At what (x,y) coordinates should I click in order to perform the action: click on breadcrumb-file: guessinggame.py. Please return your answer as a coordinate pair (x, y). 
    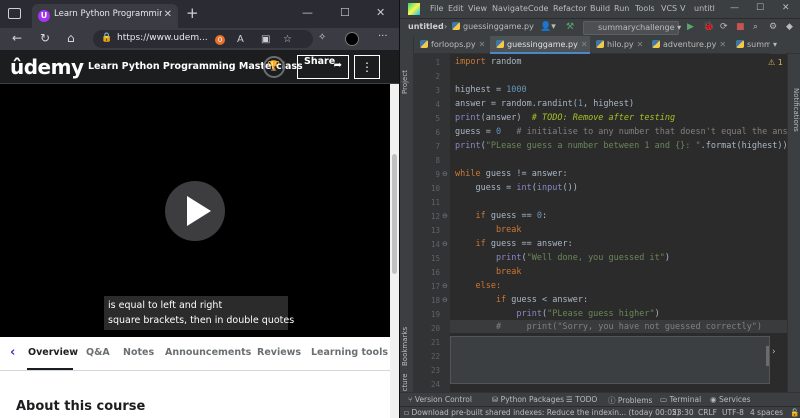
    Looking at the image, I should click on (493, 26).